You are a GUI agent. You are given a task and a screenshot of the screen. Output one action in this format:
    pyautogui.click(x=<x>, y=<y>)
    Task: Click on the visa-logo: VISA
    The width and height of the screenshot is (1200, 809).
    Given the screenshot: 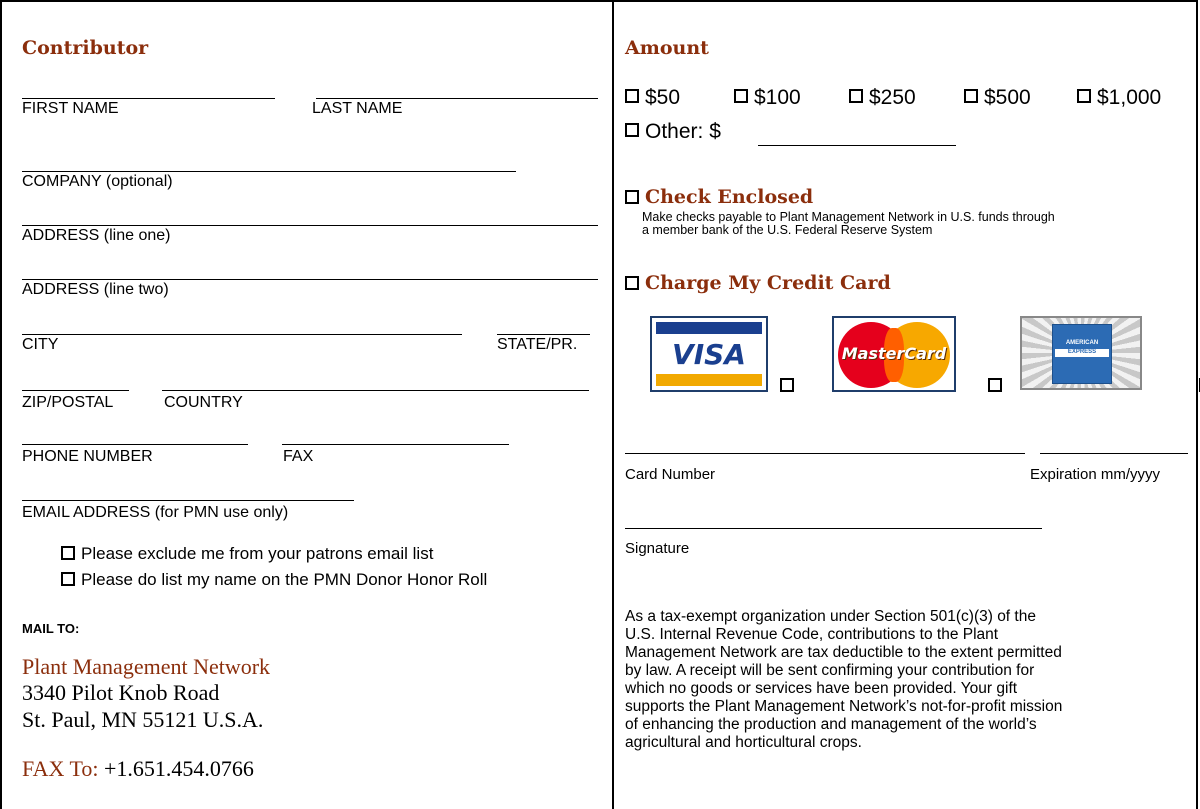 What is the action you would take?
    pyautogui.click(x=709, y=354)
    